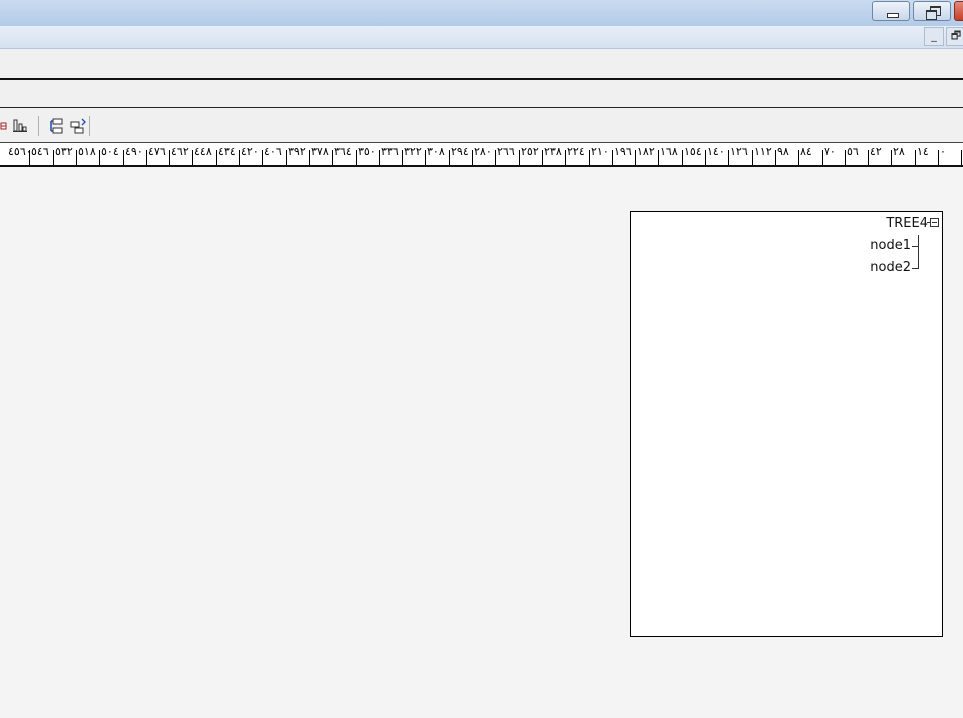 Image resolution: width=963 pixels, height=718 pixels. Describe the element at coordinates (907, 223) in the screenshot. I see `tree-root-node: TREE4` at that location.